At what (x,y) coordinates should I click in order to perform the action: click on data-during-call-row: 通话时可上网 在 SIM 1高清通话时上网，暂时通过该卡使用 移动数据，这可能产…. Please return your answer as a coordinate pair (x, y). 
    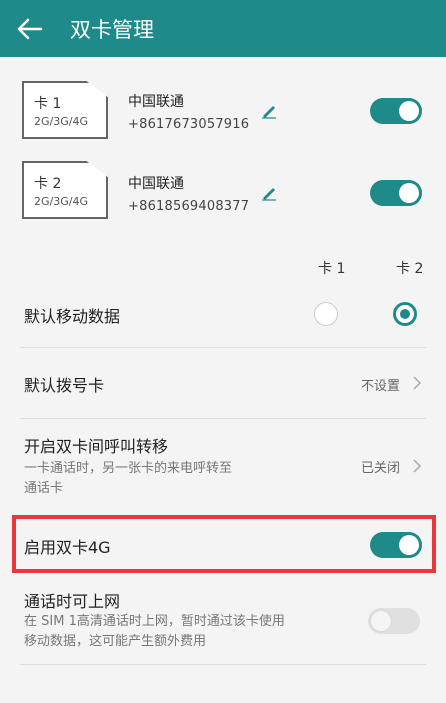
    Looking at the image, I should click on (223, 623).